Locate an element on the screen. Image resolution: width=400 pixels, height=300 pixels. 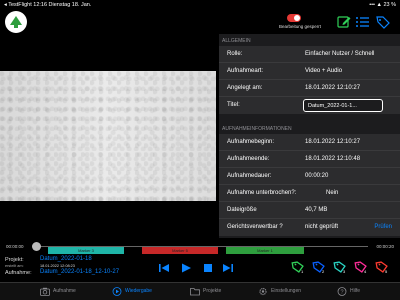
row-label: Angelegt am: is located at coordinates (245, 88).